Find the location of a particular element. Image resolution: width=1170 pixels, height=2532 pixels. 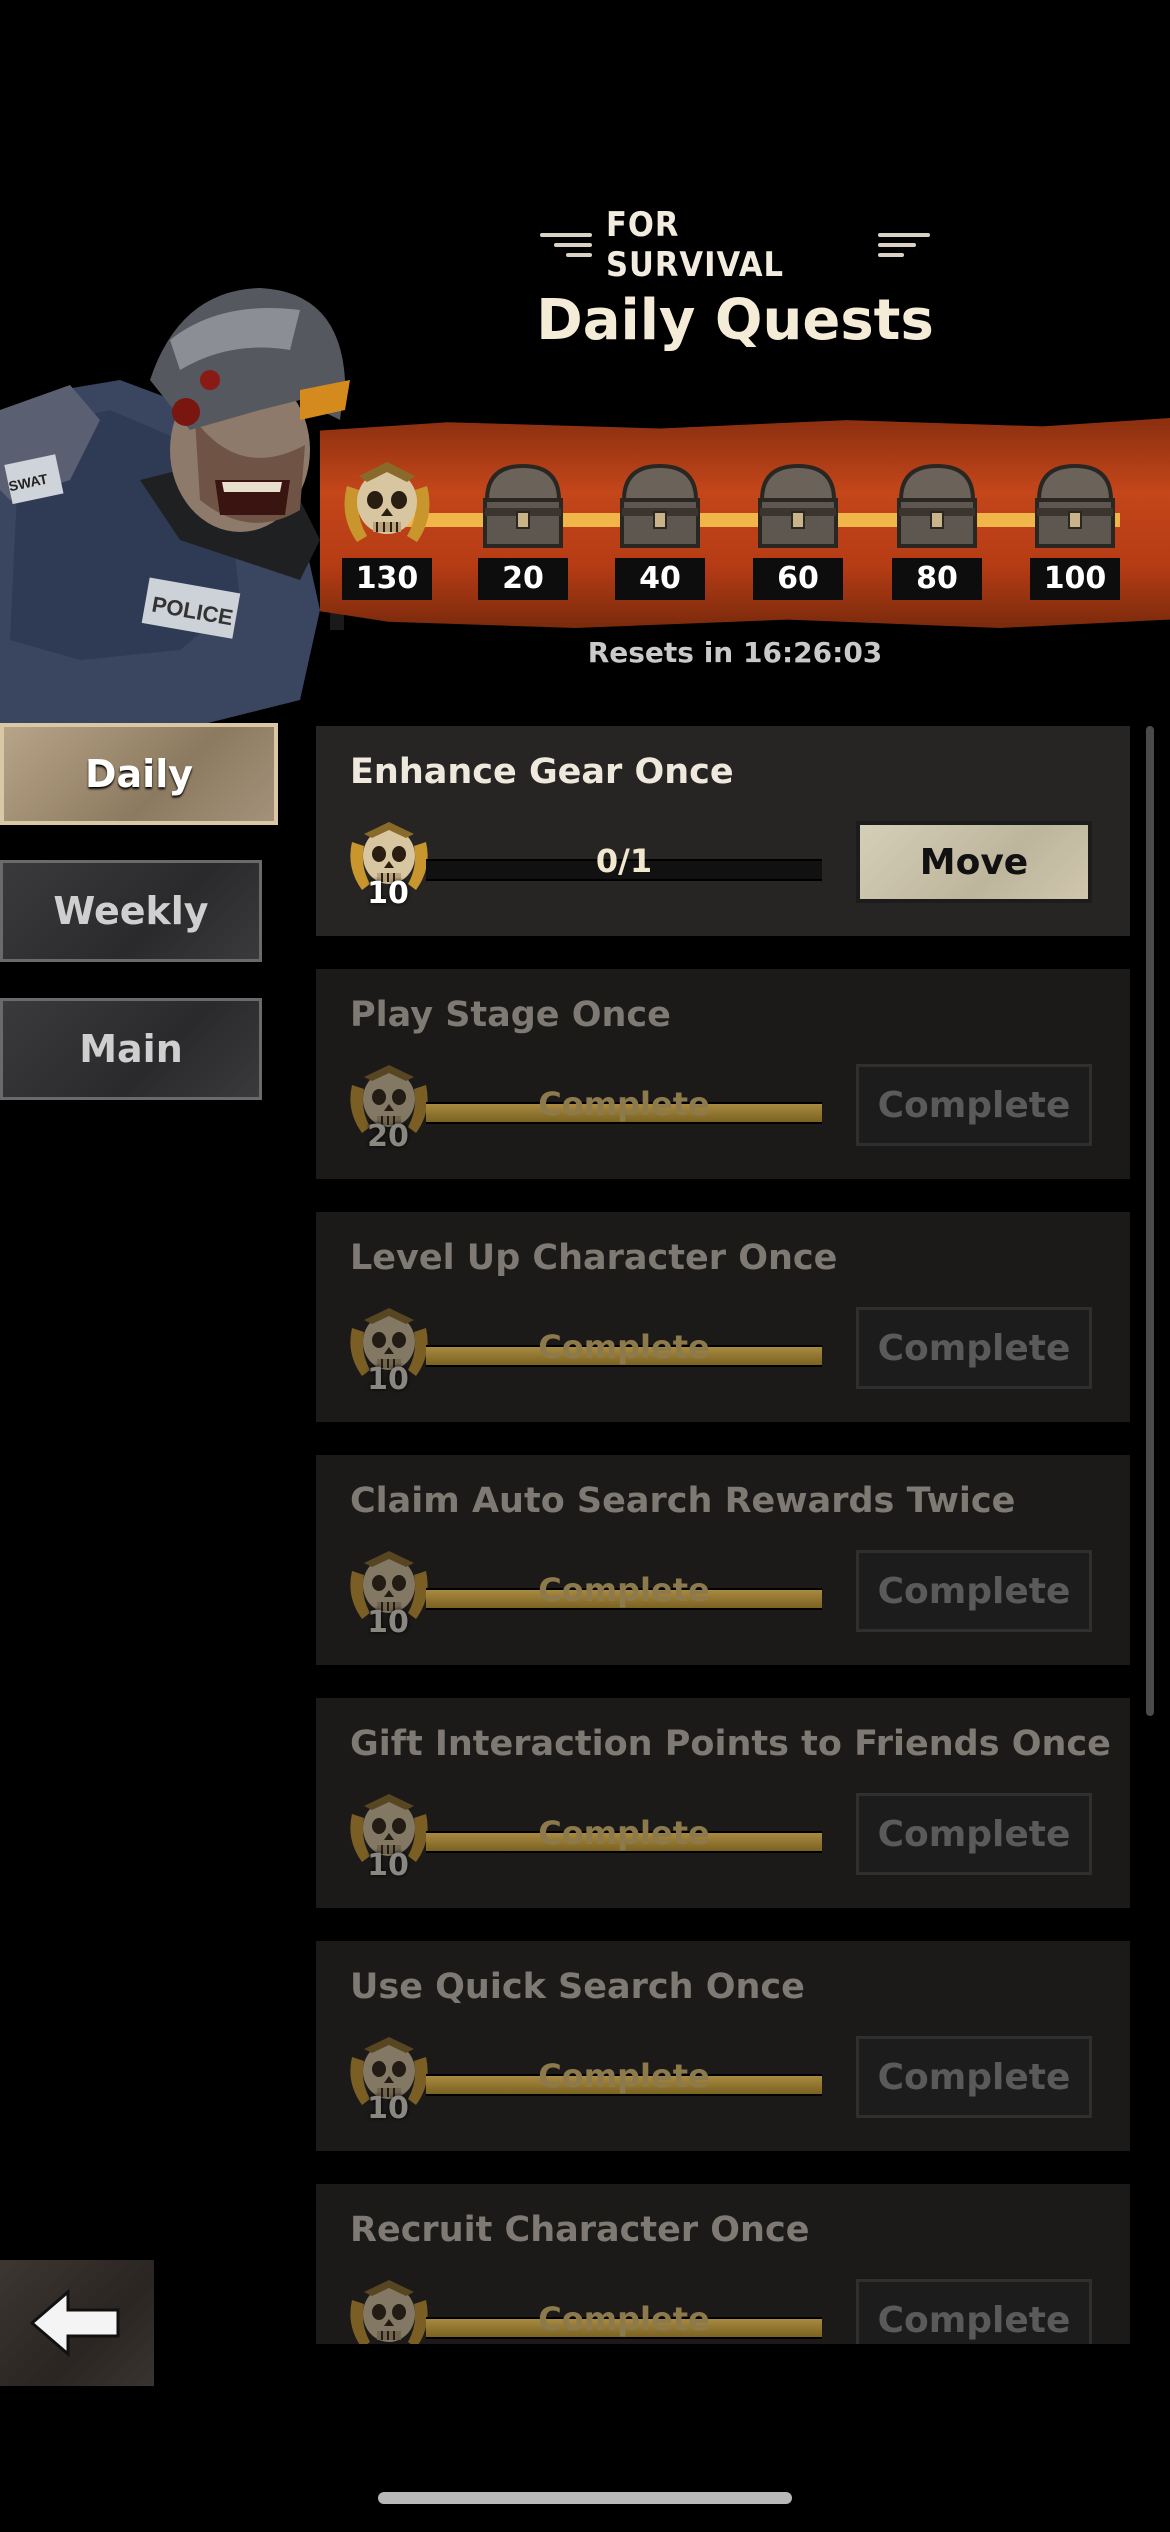

reward-amount: 20 is located at coordinates (388, 1136).